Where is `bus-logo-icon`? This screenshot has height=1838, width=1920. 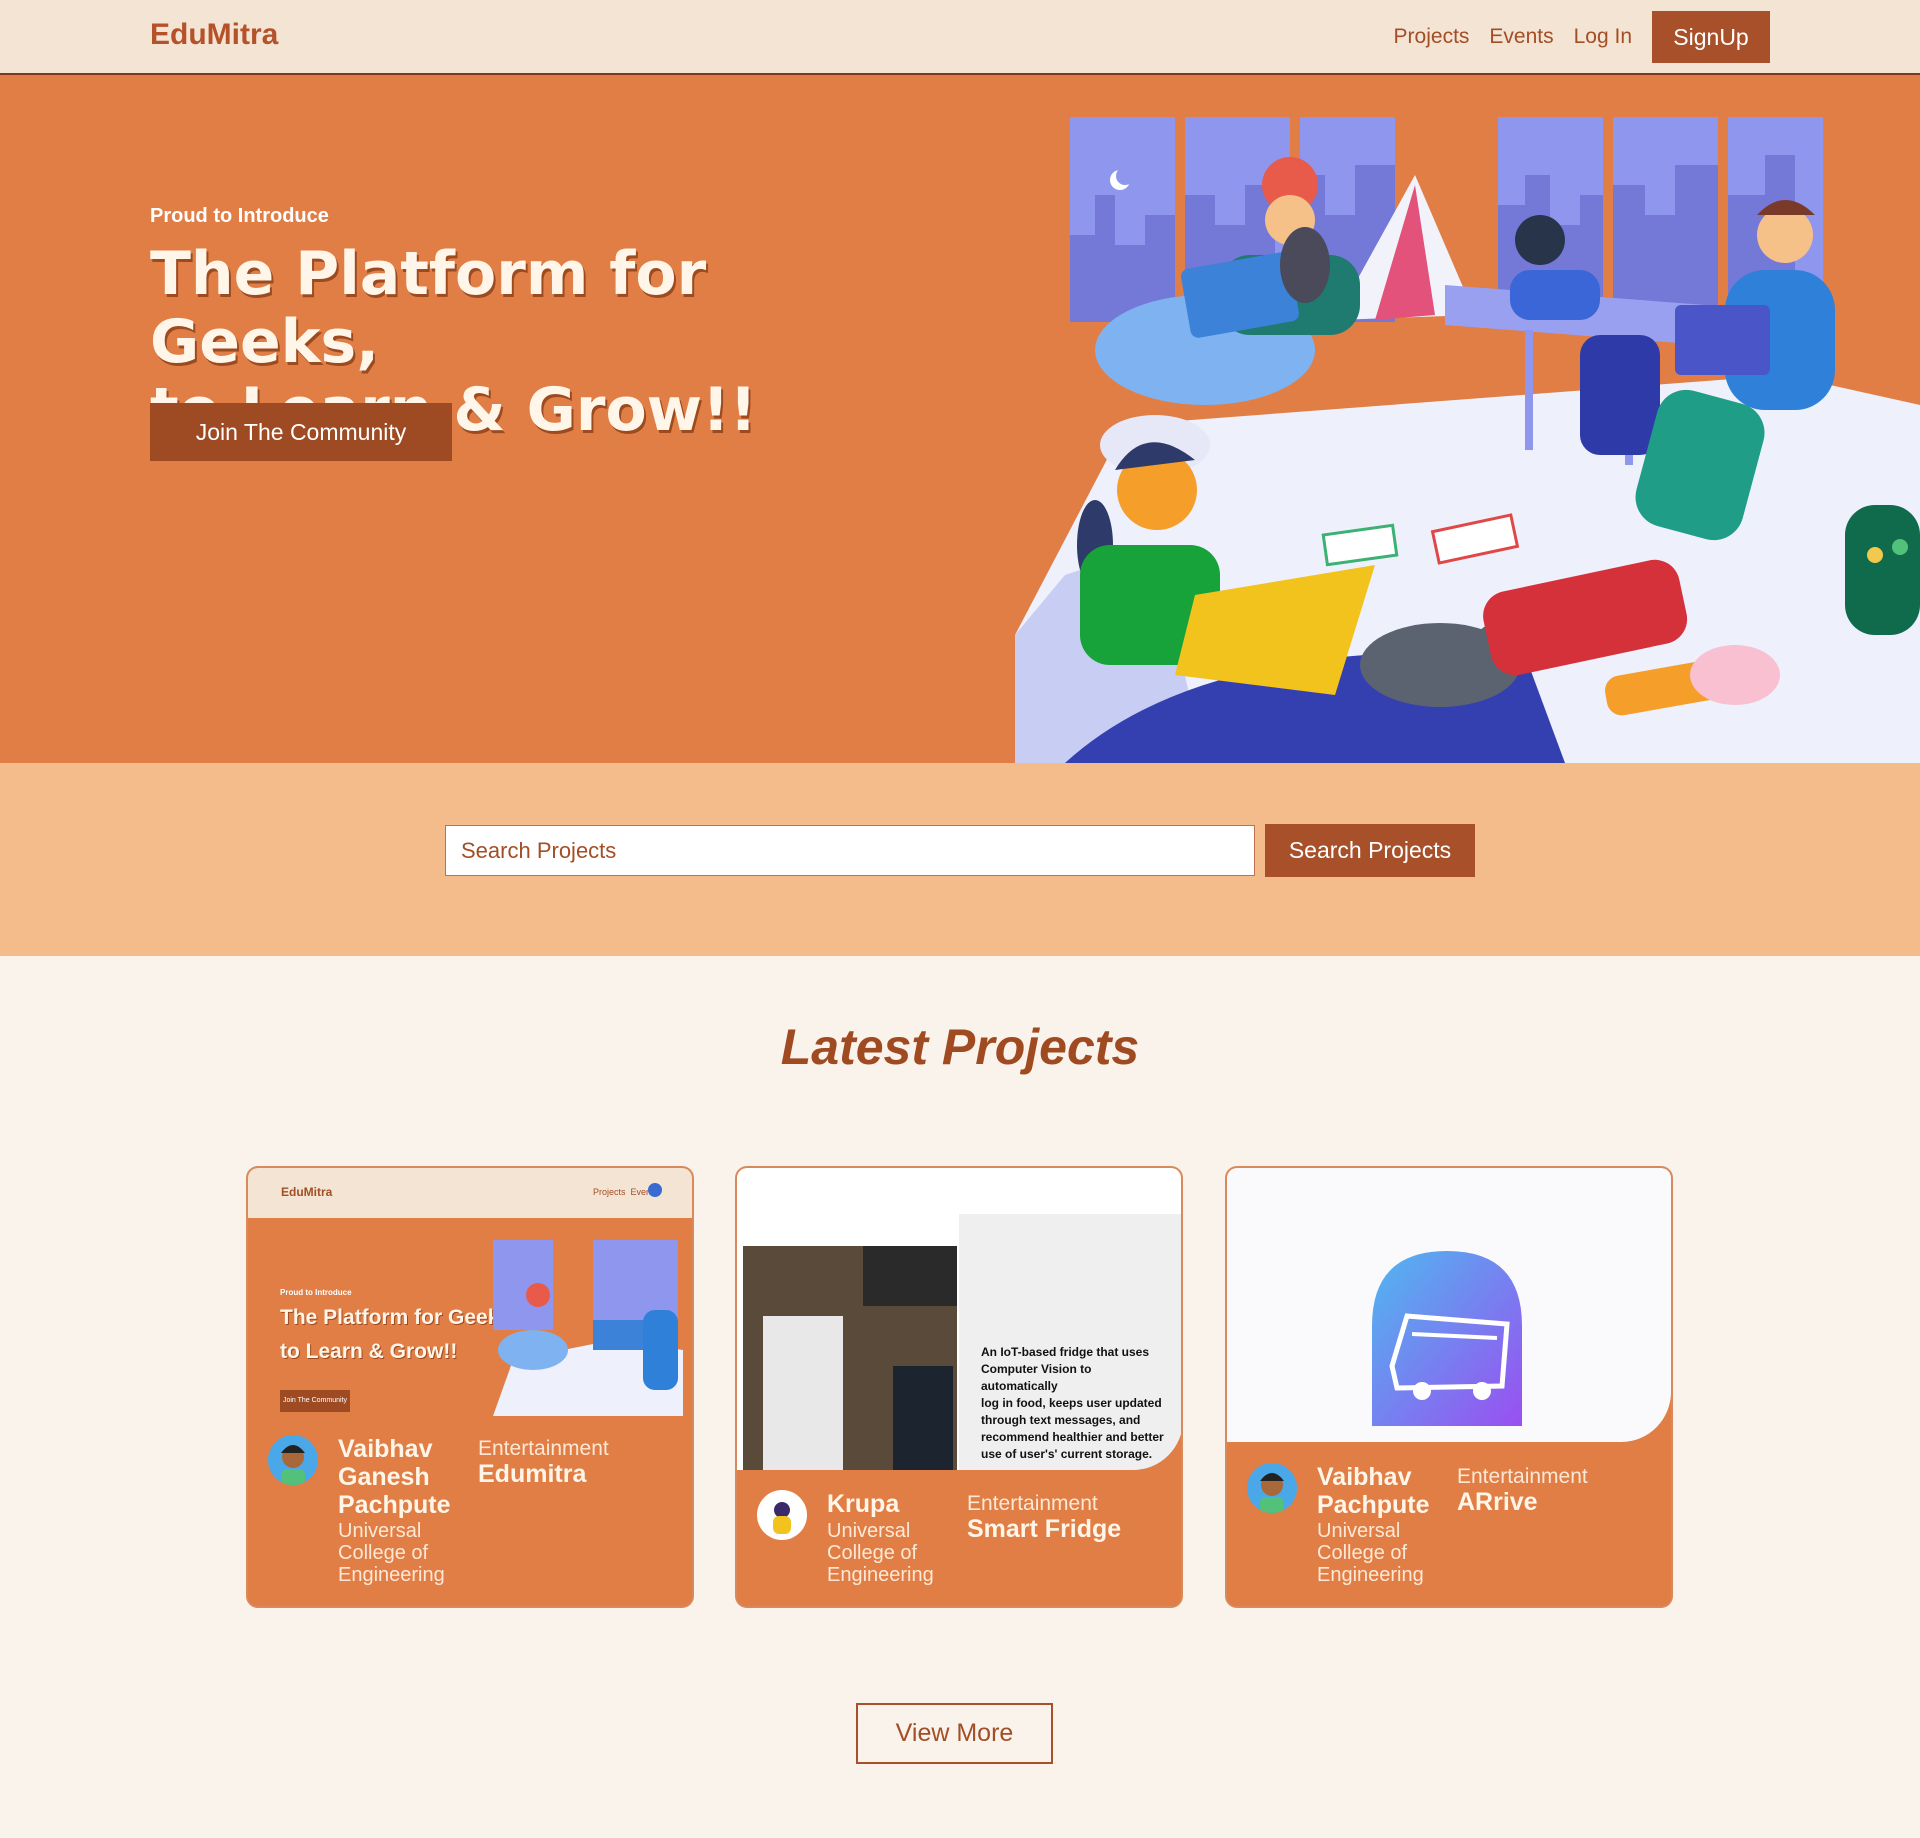
bus-logo-icon is located at coordinates (1447, 1338).